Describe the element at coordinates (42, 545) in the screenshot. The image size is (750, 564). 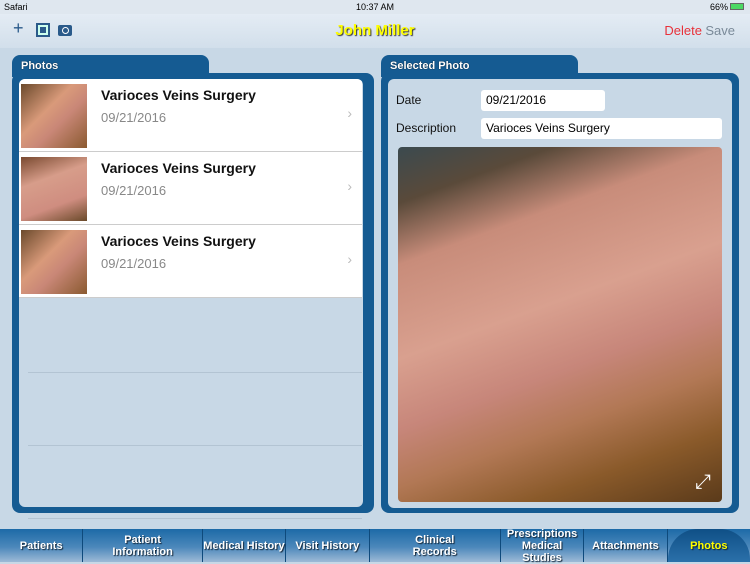
I see `tab-patients: Patients` at that location.